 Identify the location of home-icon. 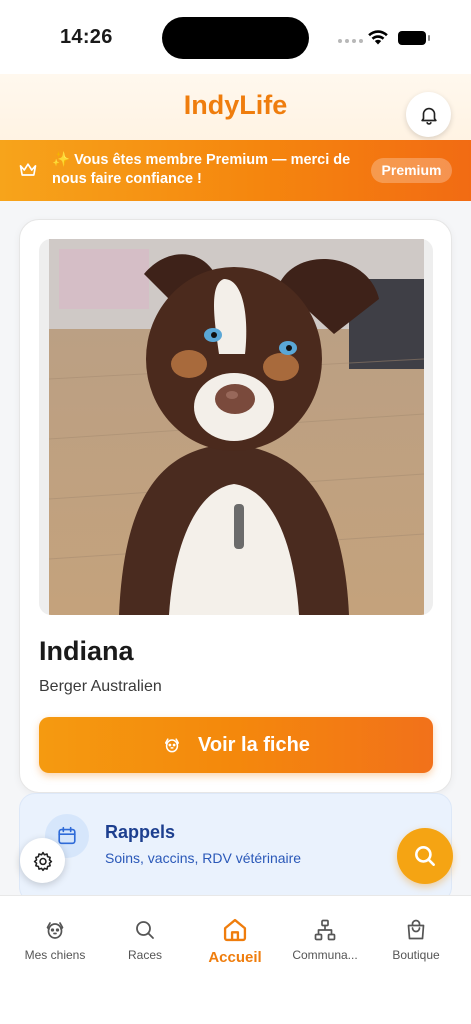
(235, 930).